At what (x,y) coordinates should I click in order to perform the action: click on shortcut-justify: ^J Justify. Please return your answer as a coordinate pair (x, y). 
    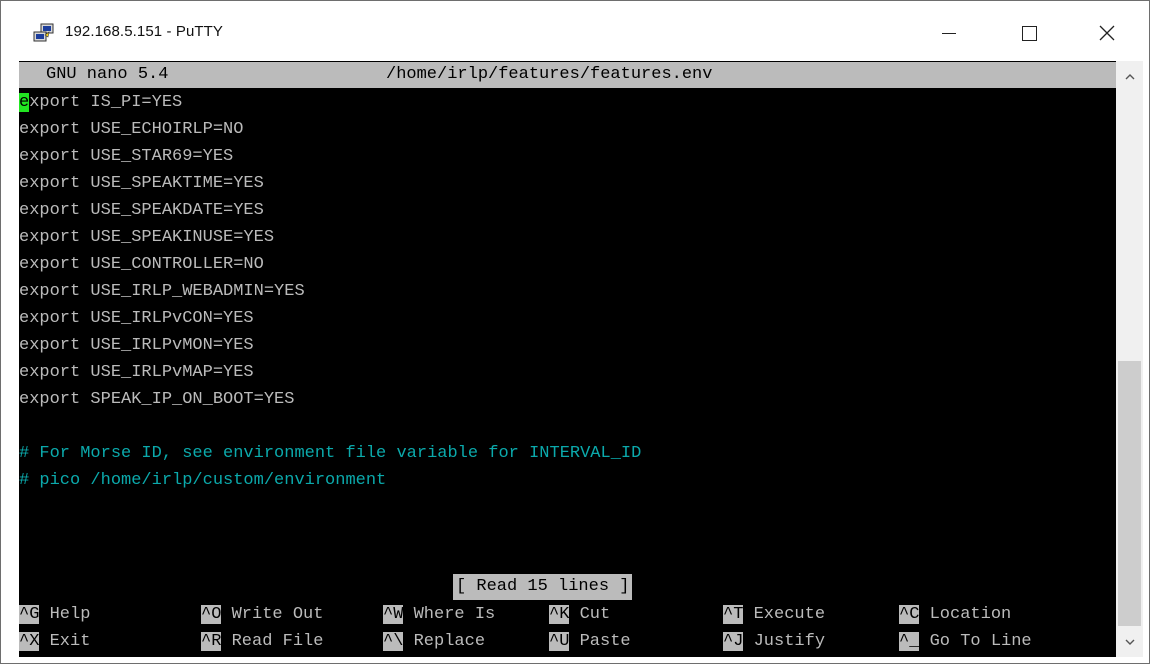
    Looking at the image, I should click on (774, 641).